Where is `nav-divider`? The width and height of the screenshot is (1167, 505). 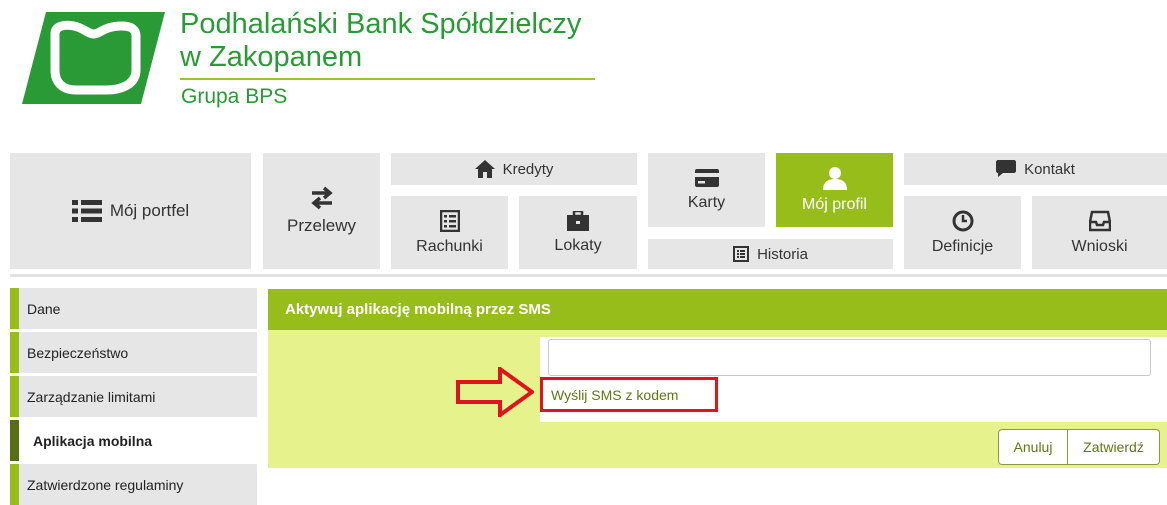 nav-divider is located at coordinates (588, 275).